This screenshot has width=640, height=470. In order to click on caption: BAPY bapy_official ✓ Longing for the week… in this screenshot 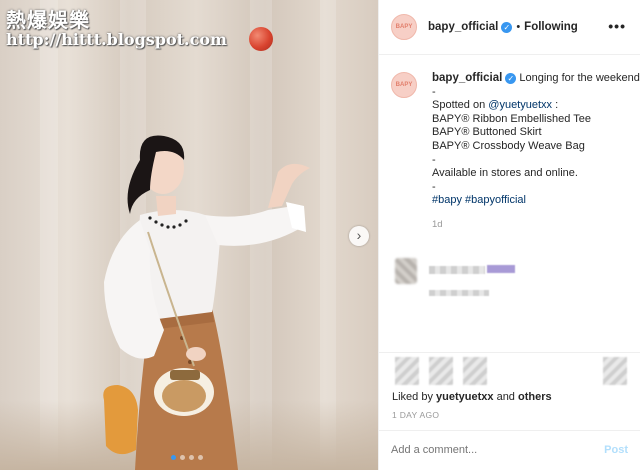, I will do `click(515, 152)`.